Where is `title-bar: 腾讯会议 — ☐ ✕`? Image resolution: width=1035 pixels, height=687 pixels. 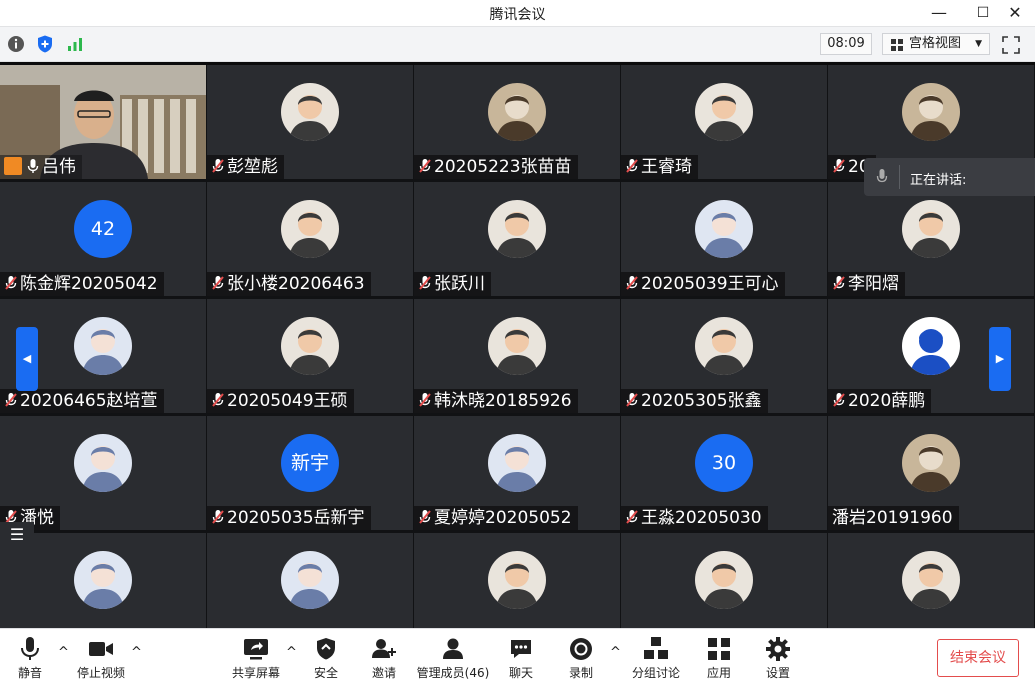 title-bar: 腾讯会议 — ☐ ✕ is located at coordinates (517, 13).